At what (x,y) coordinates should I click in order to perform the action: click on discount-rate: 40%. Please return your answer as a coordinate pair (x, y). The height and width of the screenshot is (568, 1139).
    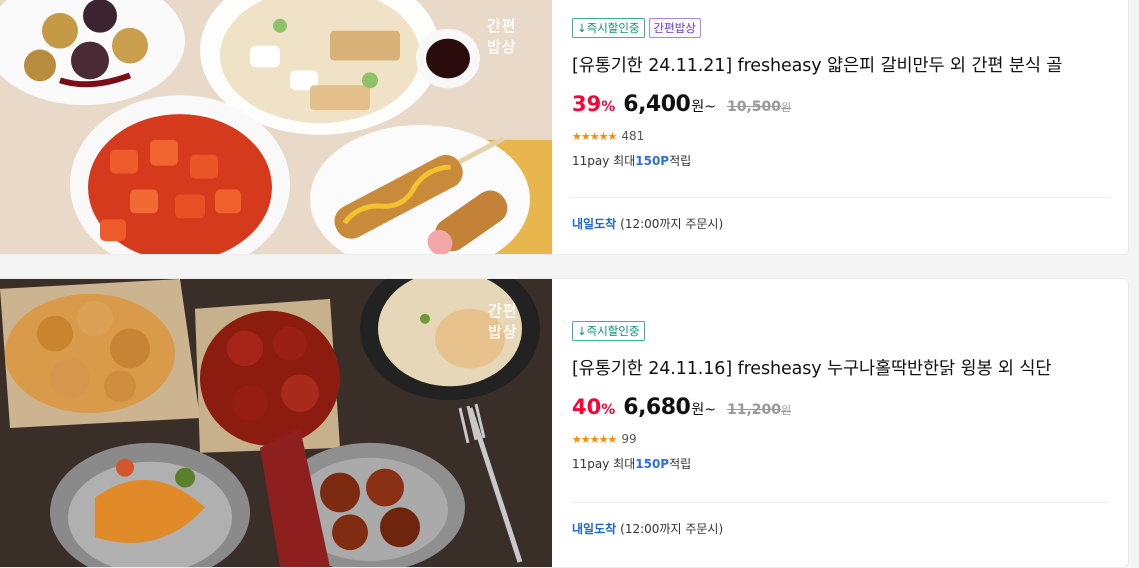
    Looking at the image, I should click on (594, 407).